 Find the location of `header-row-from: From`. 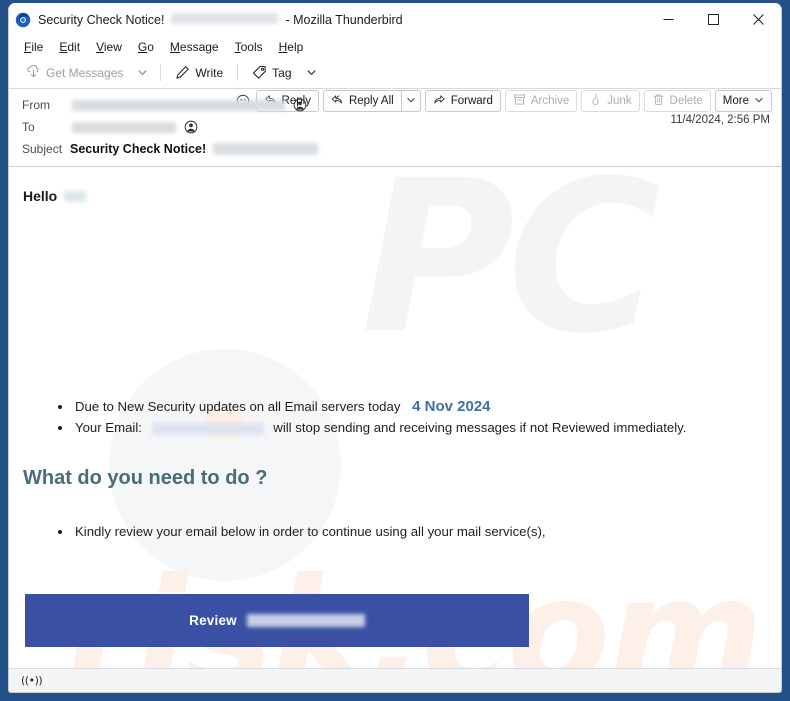

header-row-from: From is located at coordinates (395, 105).